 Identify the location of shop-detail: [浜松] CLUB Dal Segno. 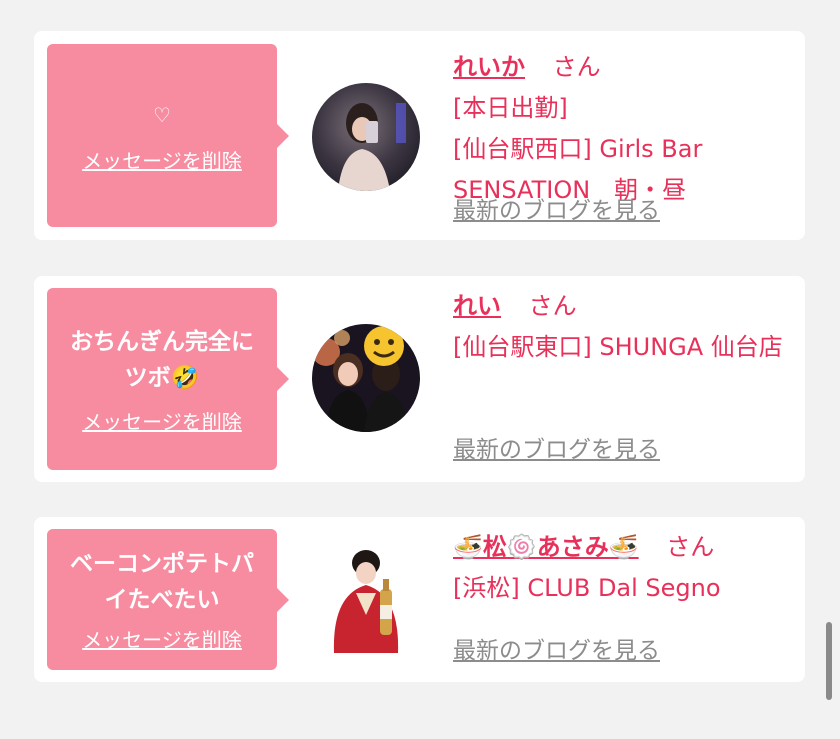
(587, 588).